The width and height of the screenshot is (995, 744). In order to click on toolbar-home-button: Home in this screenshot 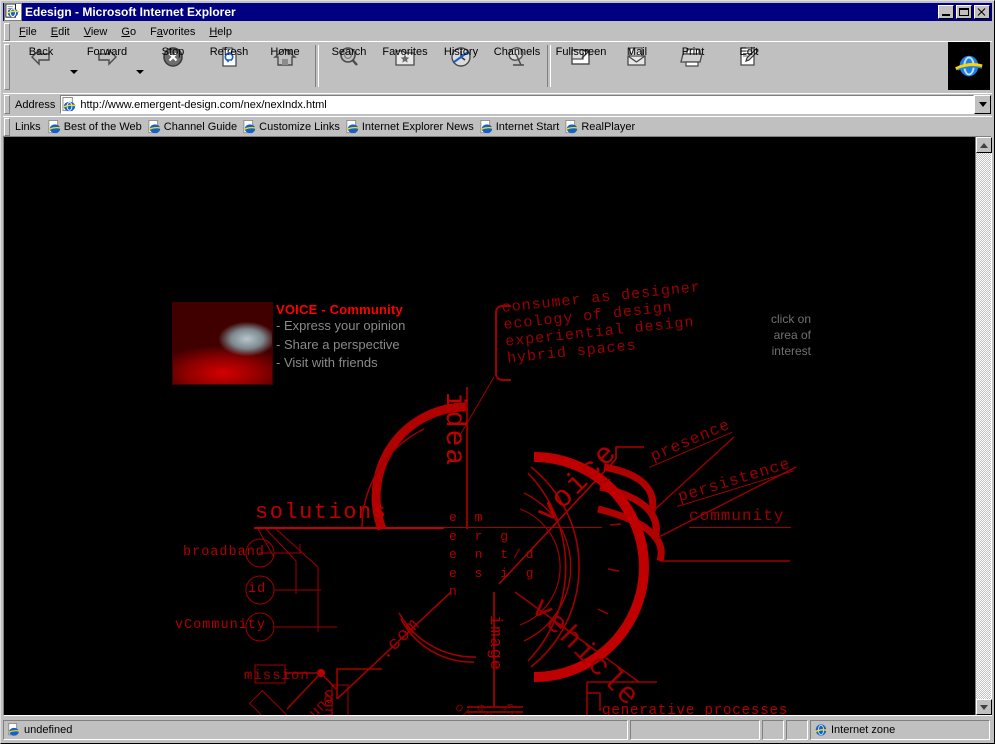, I will do `click(285, 65)`.